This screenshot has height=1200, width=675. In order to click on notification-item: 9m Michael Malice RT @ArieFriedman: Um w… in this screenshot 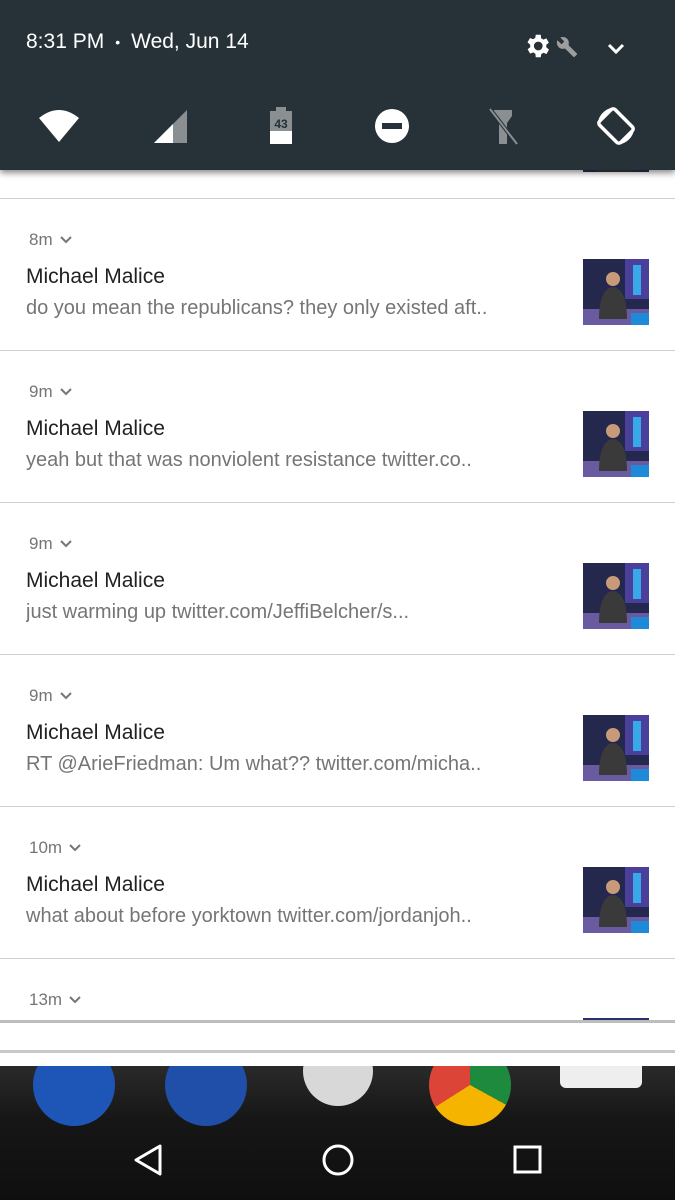, I will do `click(337, 731)`.